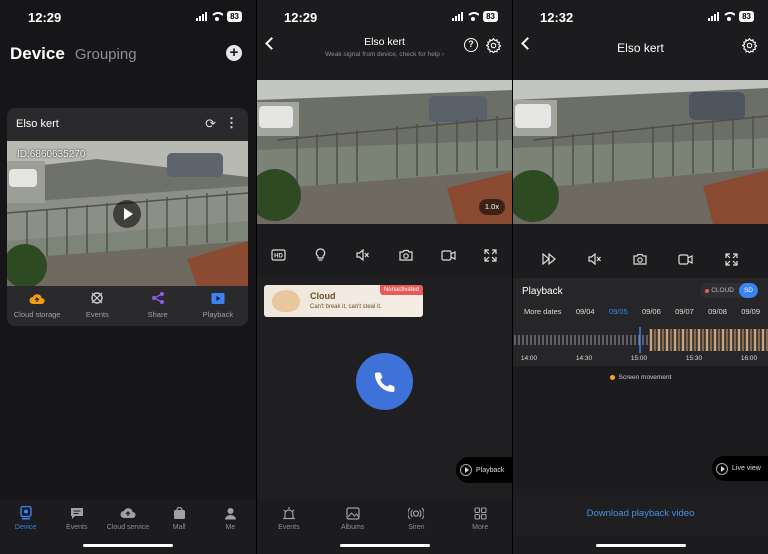 The height and width of the screenshot is (554, 768). I want to click on cloud-storage-label: Cloud storage, so click(37, 314).